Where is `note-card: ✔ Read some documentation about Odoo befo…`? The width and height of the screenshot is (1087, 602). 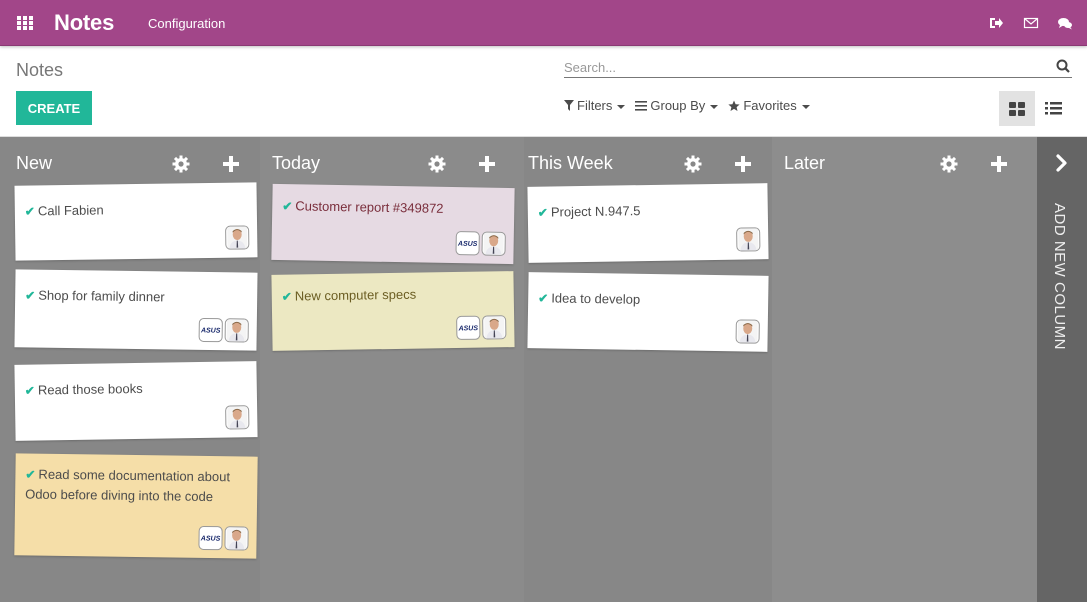
note-card: ✔ Read some documentation about Odoo befo… is located at coordinates (136, 506).